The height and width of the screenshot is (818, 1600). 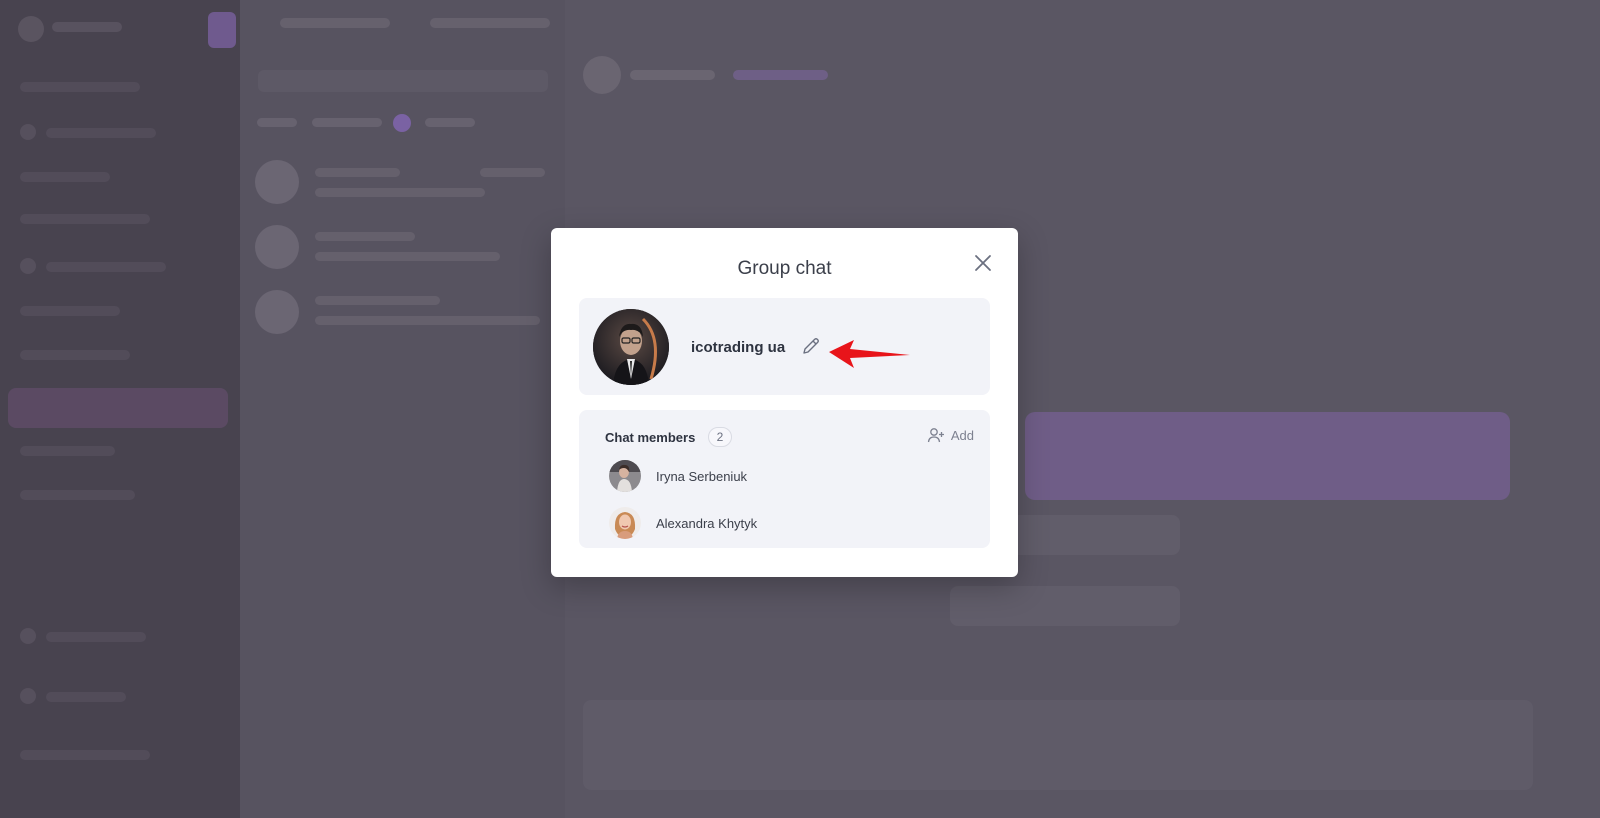 I want to click on add-member-button: Add, so click(x=950, y=435).